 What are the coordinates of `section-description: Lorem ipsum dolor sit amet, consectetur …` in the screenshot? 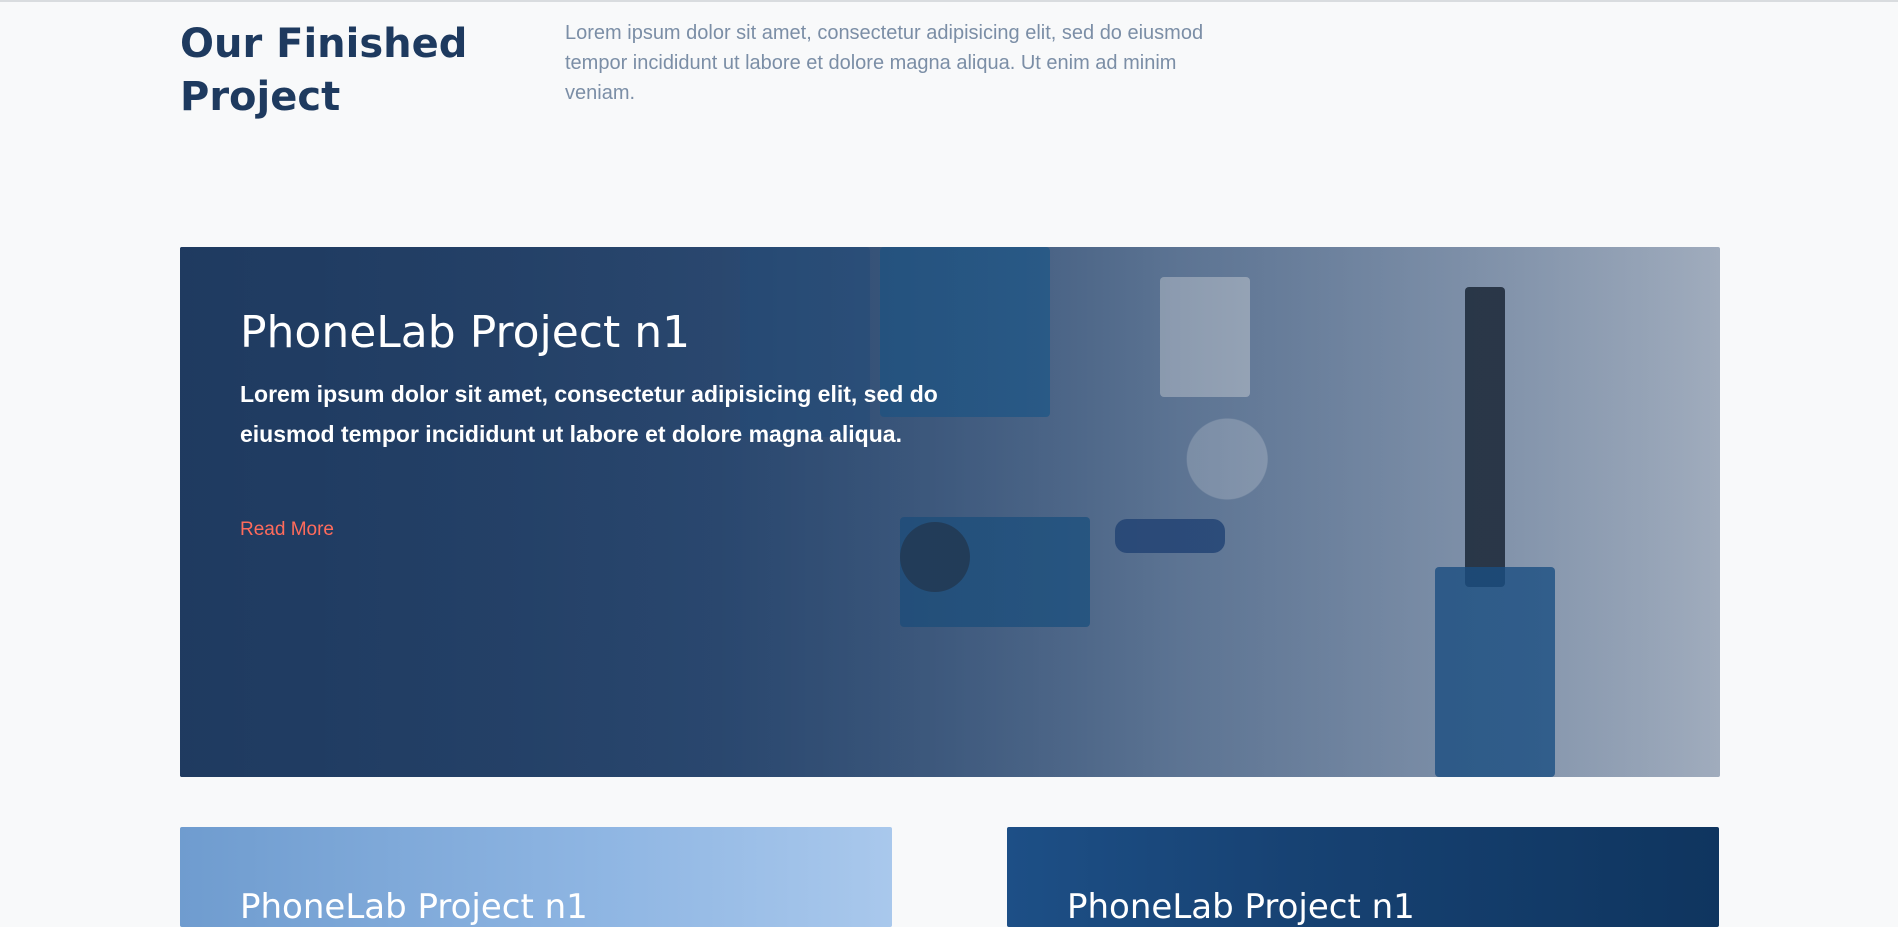 It's located at (884, 63).